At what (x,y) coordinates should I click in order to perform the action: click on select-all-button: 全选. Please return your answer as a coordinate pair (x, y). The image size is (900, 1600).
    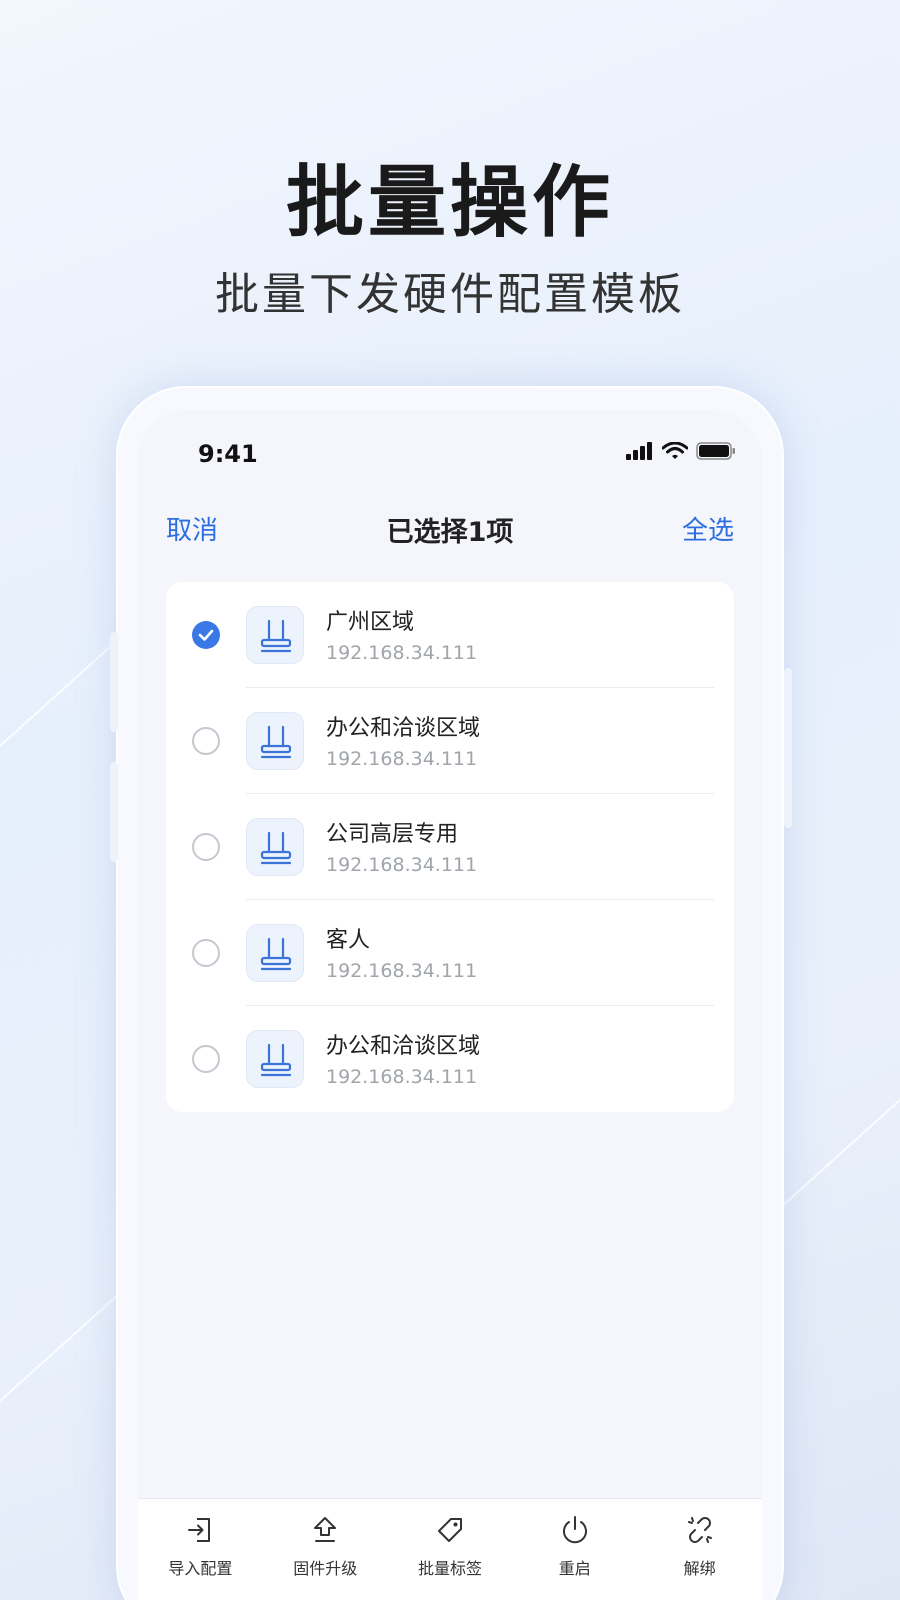
    Looking at the image, I should click on (708, 528).